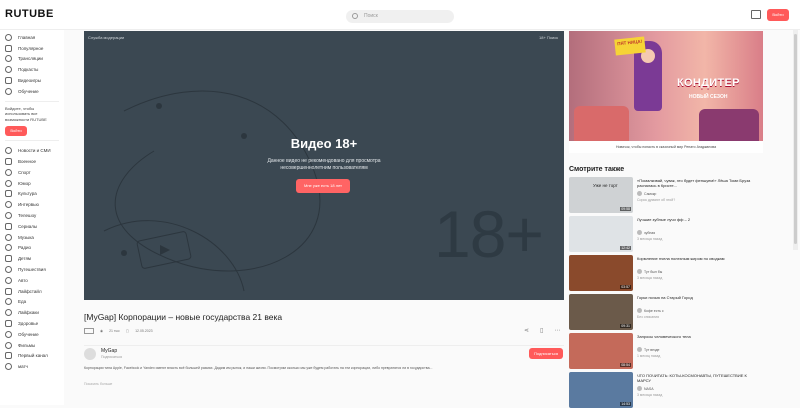  I want to click on sidebar-item: Путешествия, so click(32, 269).